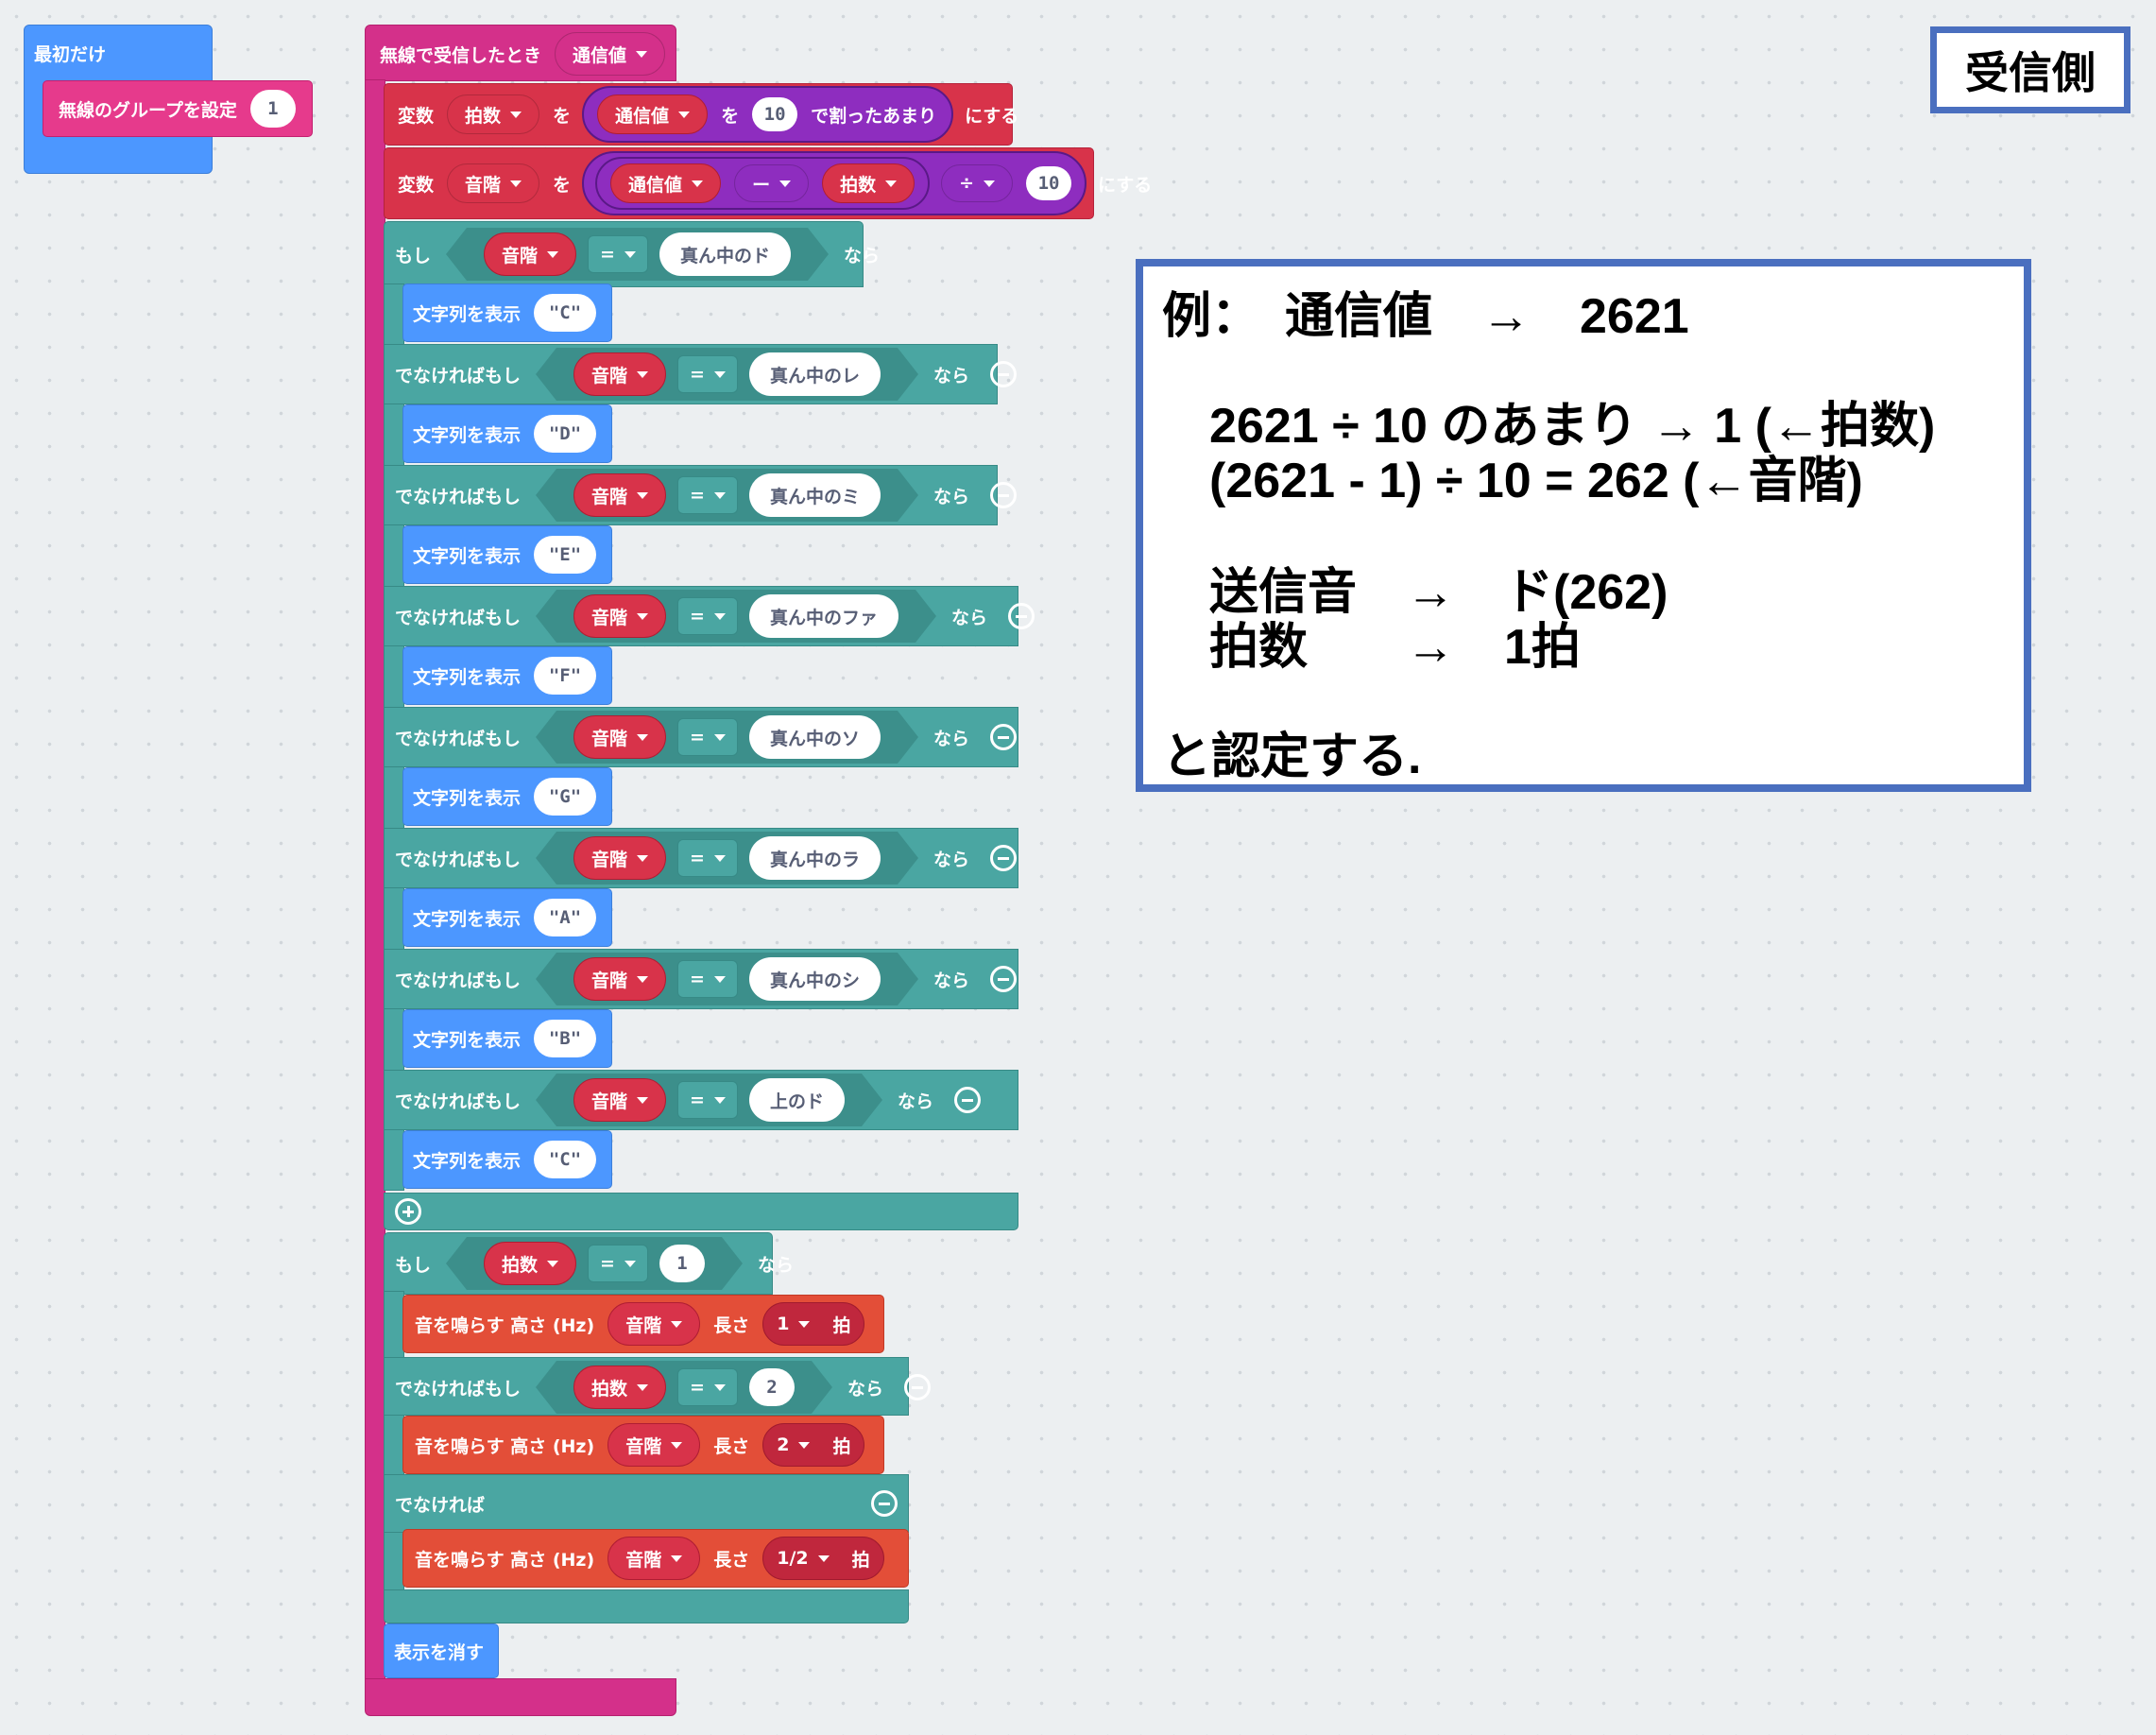 The width and height of the screenshot is (2156, 1735). I want to click on show-string-block: 文字列を表示 "G", so click(507, 796).